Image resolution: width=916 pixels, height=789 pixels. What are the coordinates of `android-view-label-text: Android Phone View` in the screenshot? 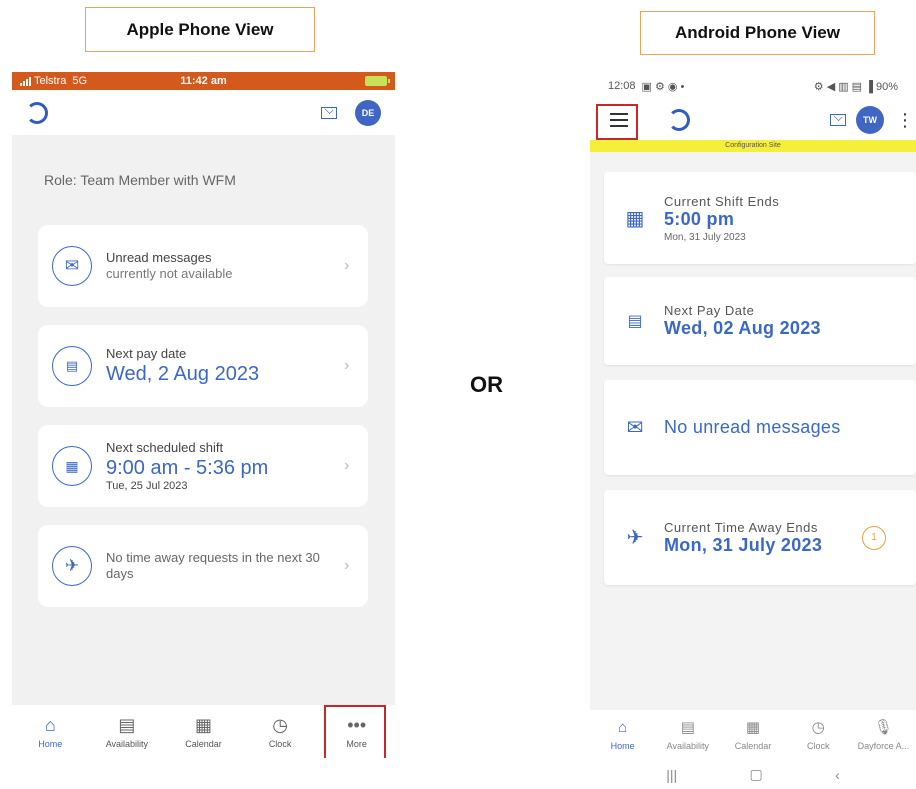 It's located at (757, 32).